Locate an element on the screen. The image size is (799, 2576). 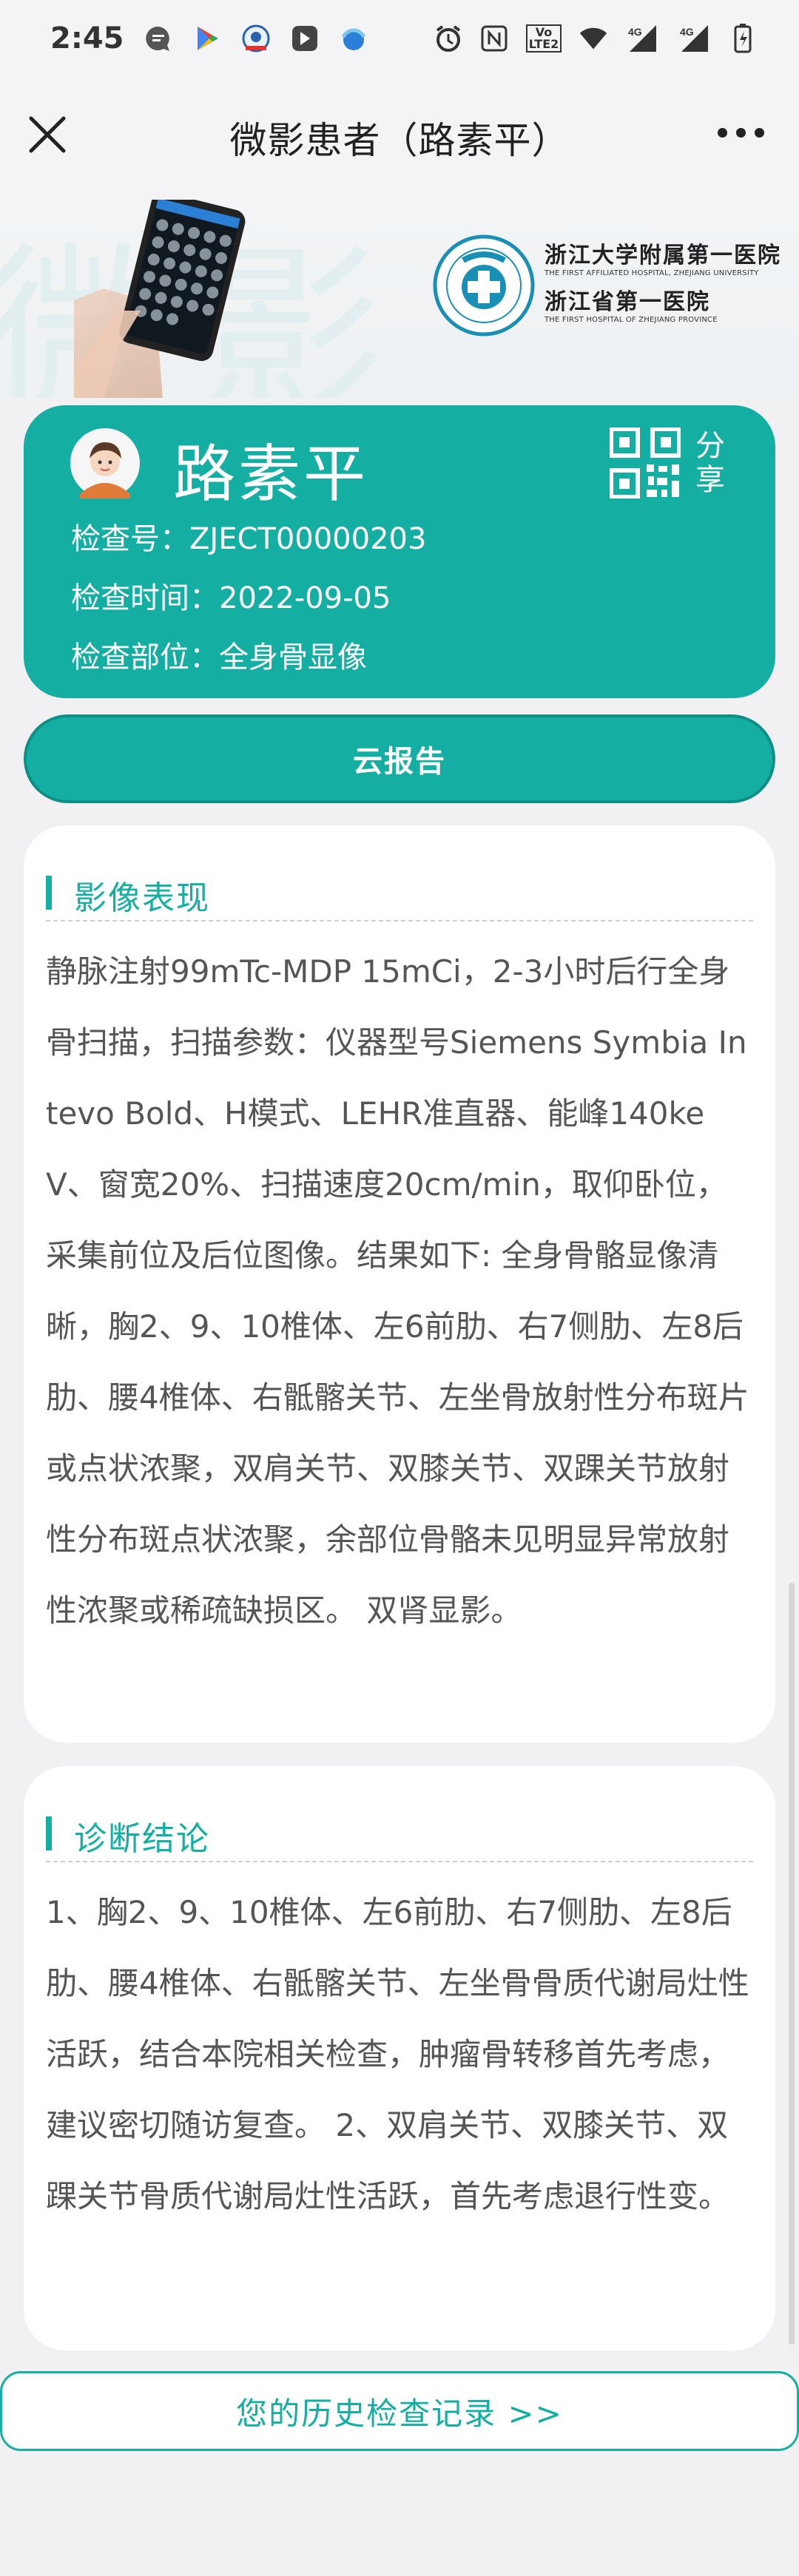
system-icons: Vo LTE2 4G 4G is located at coordinates (596, 38).